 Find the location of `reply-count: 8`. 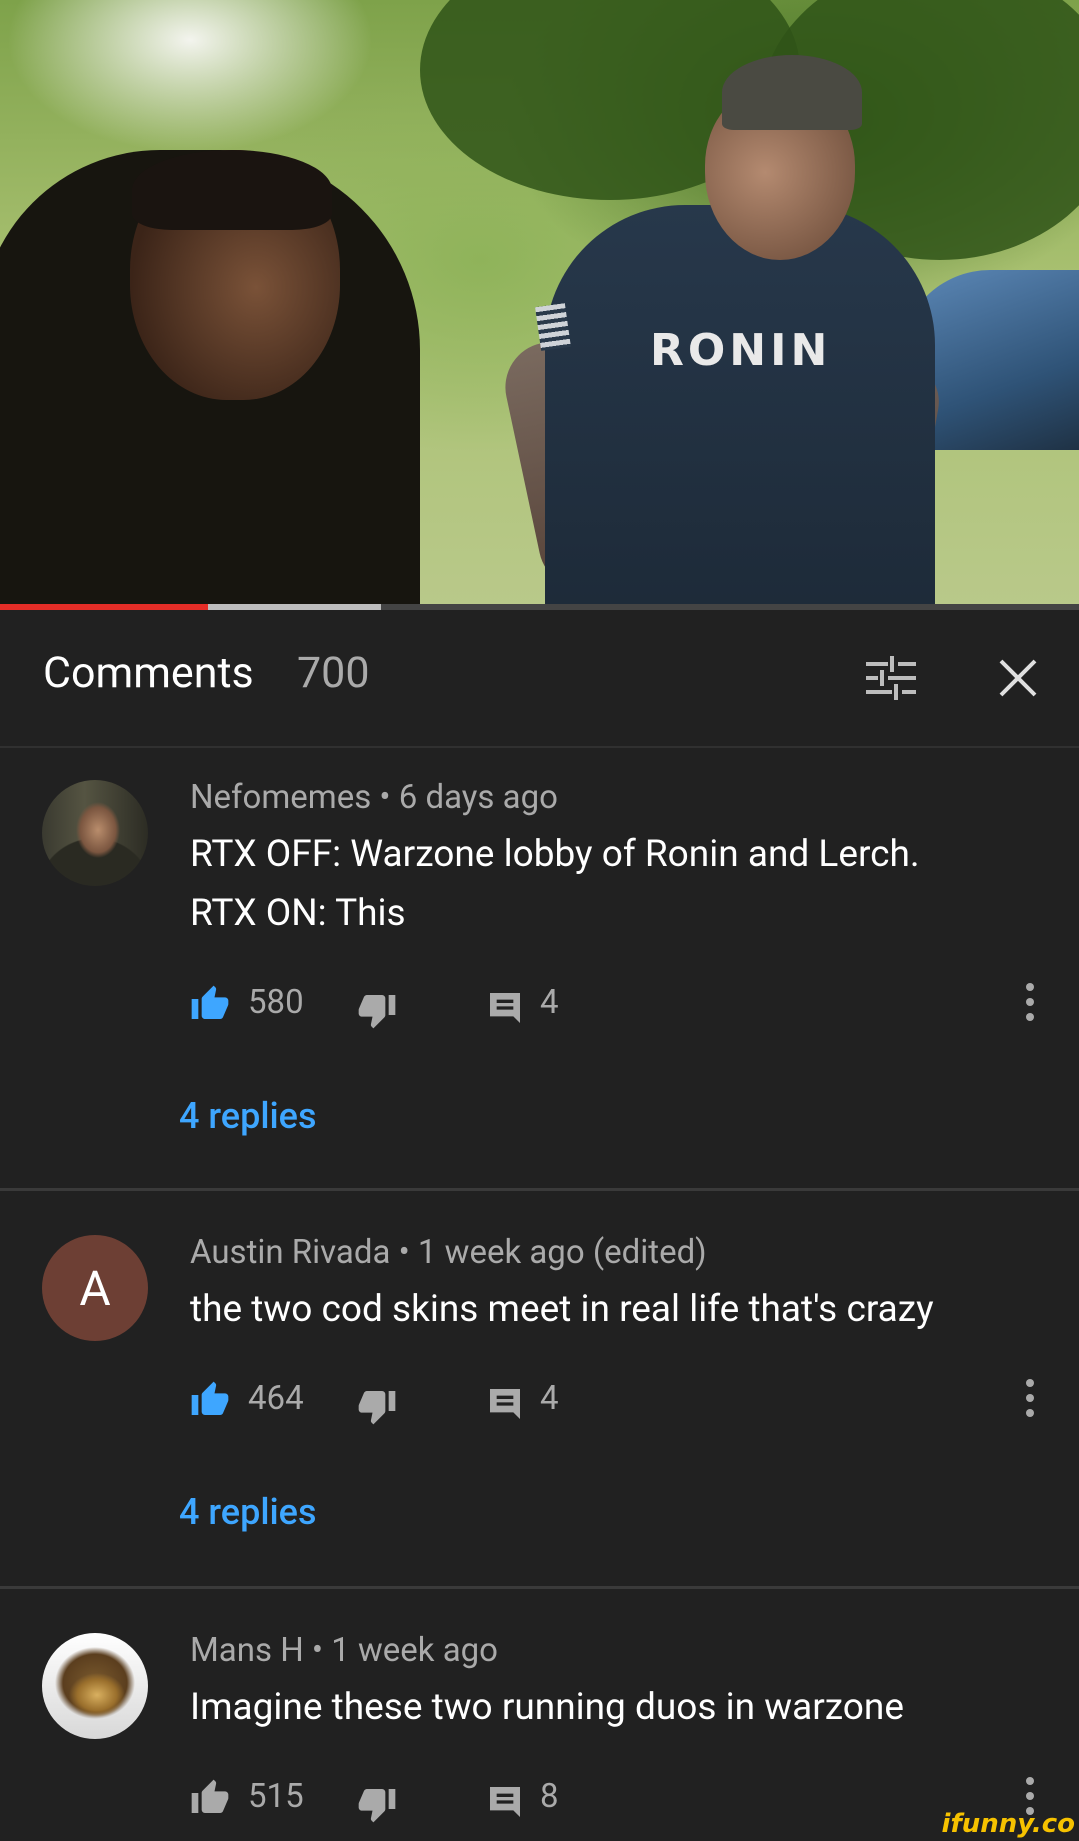

reply-count: 8 is located at coordinates (549, 1796).